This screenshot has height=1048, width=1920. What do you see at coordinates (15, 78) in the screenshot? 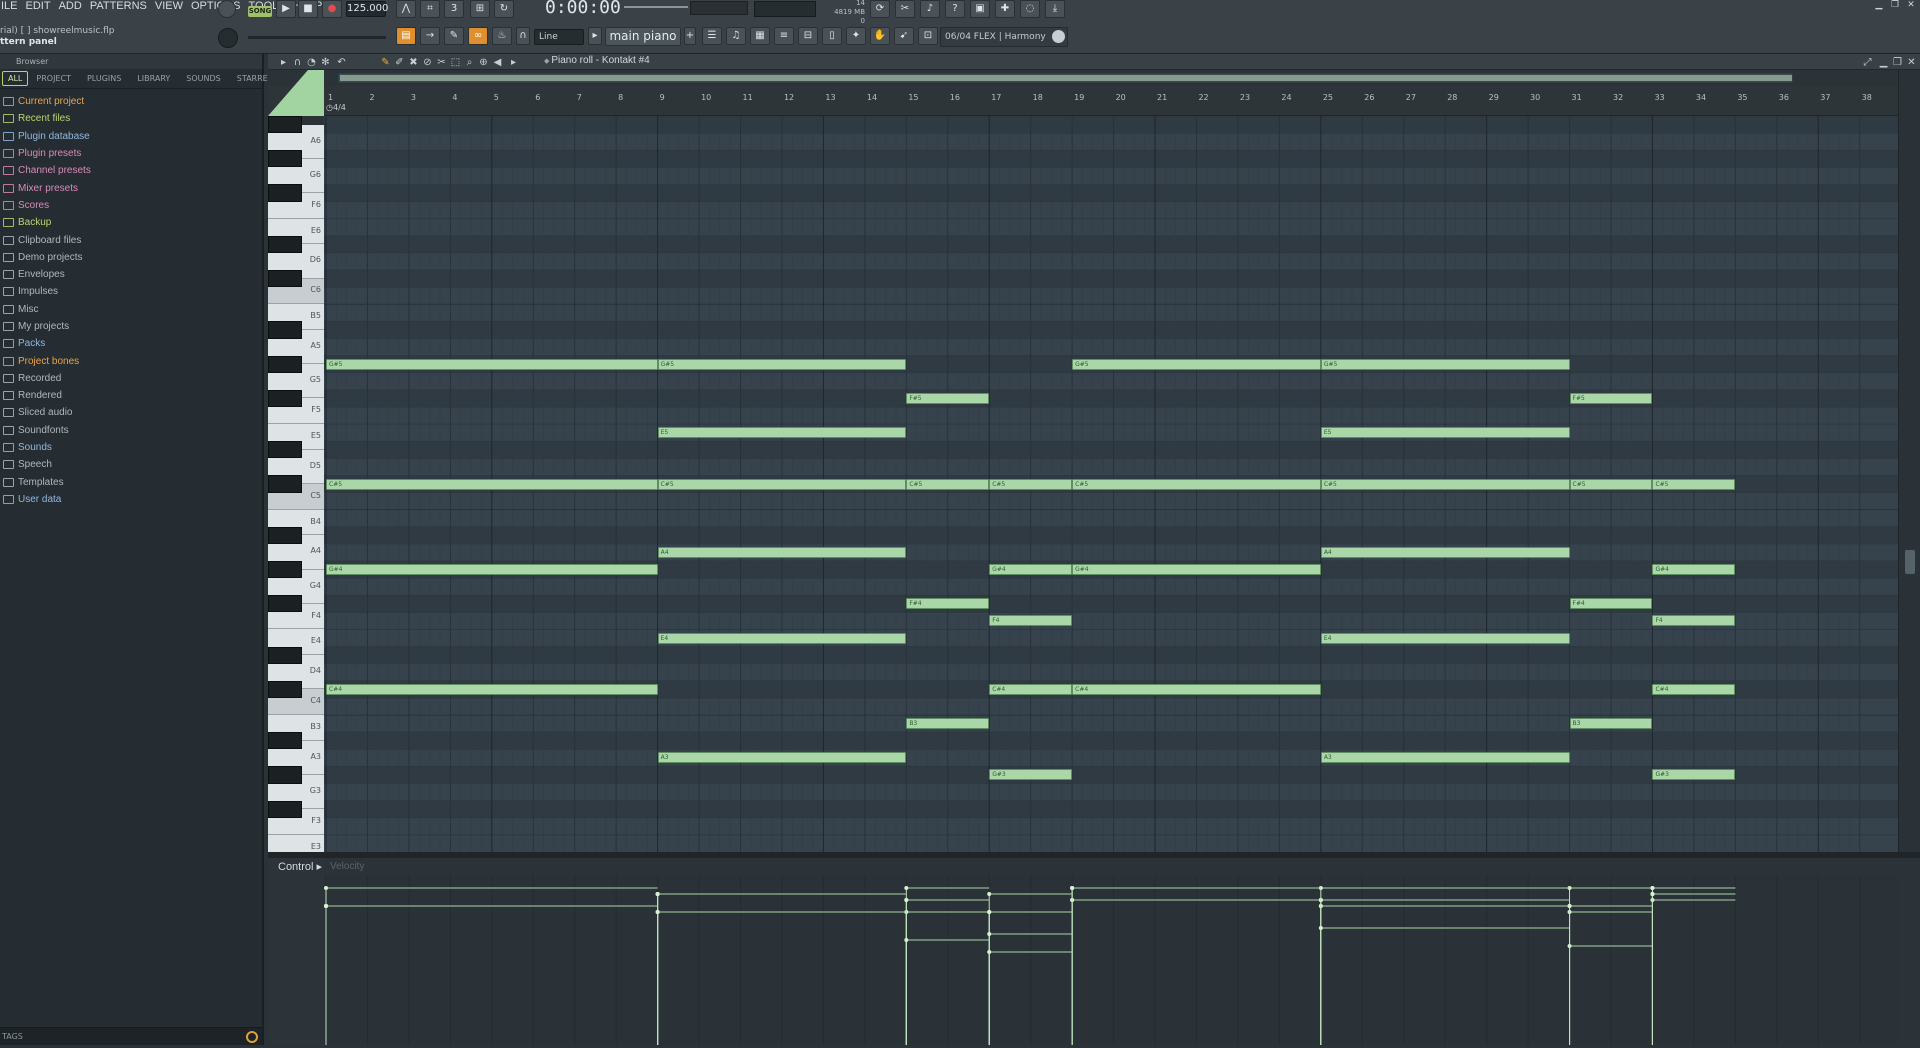
I see `browser-tab-all: ALL` at bounding box center [15, 78].